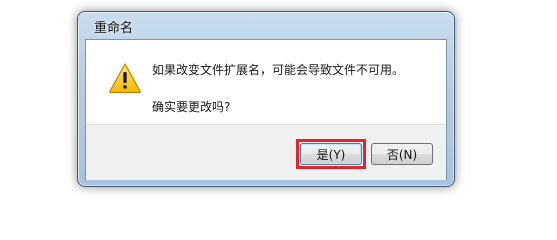 This screenshot has width=557, height=240. I want to click on dialog-title: 重命名, so click(114, 28).